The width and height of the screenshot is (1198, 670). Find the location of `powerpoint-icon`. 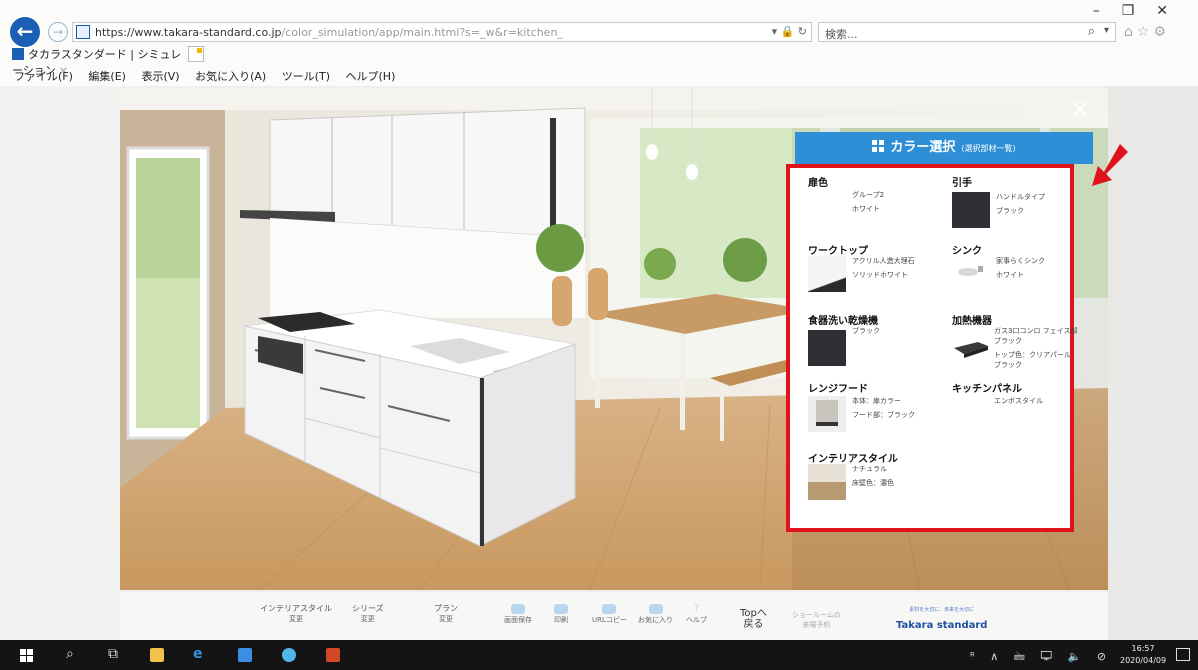

powerpoint-icon is located at coordinates (333, 655).